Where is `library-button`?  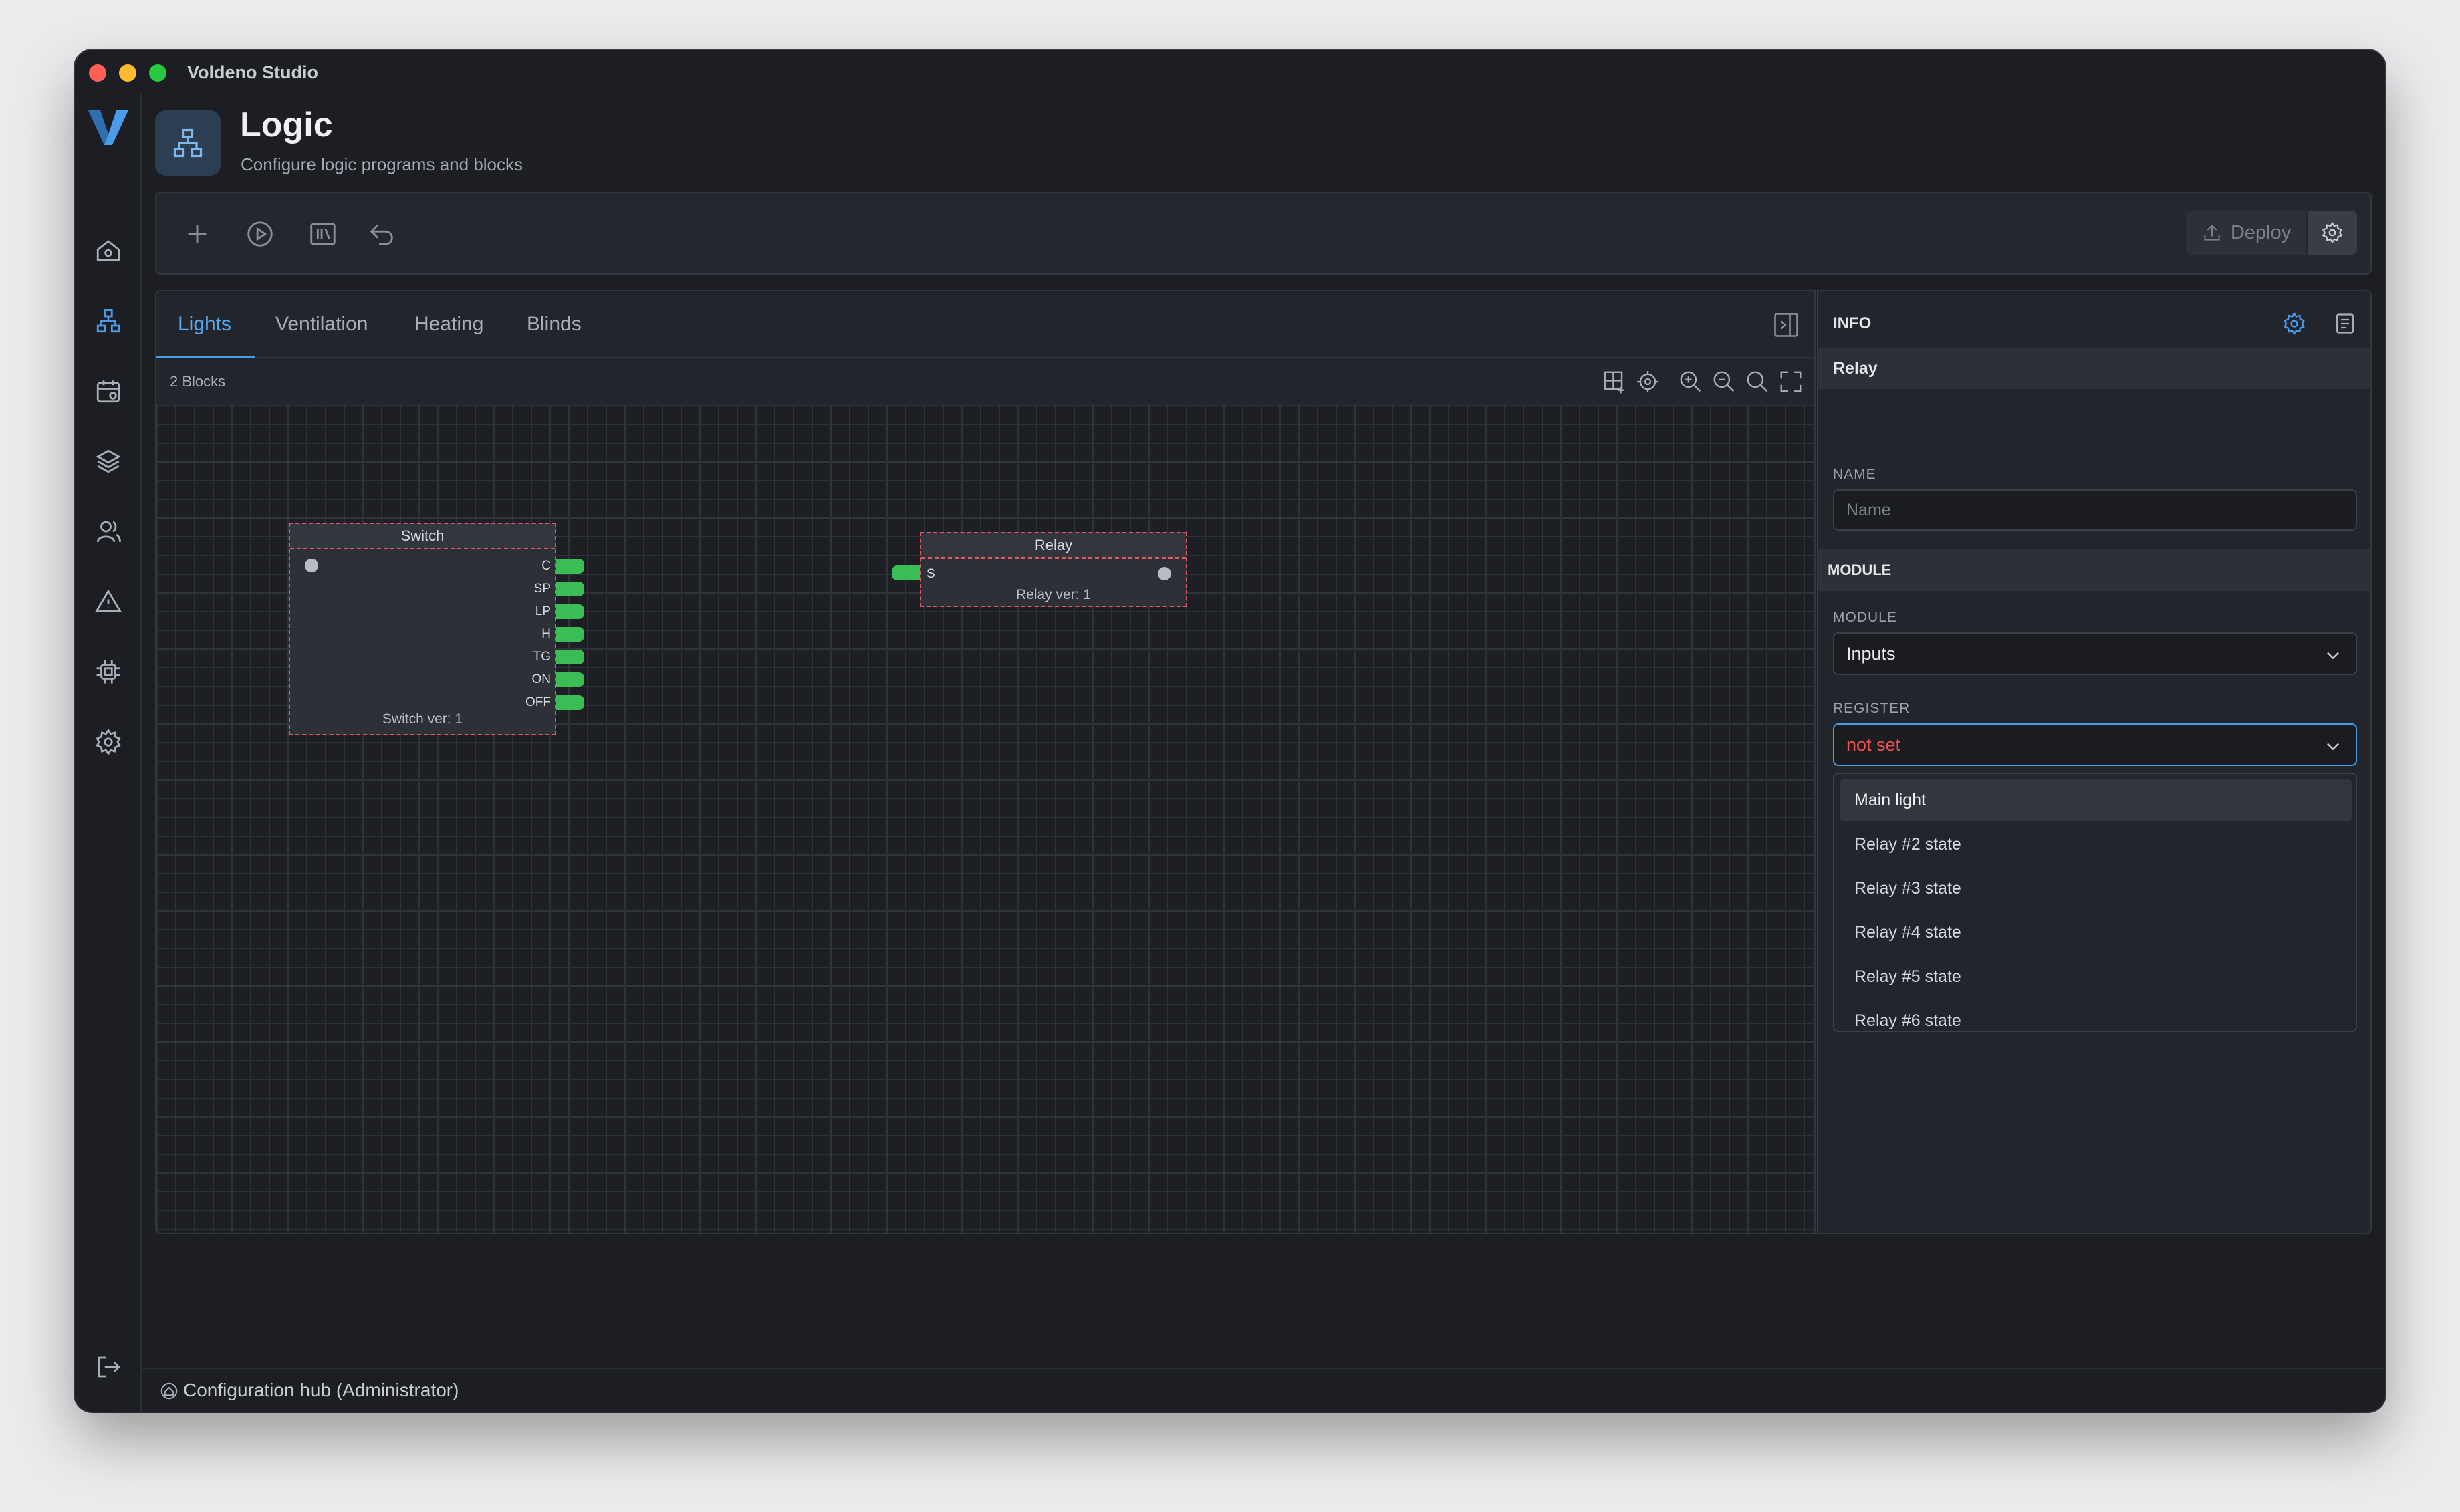
library-button is located at coordinates (323, 234).